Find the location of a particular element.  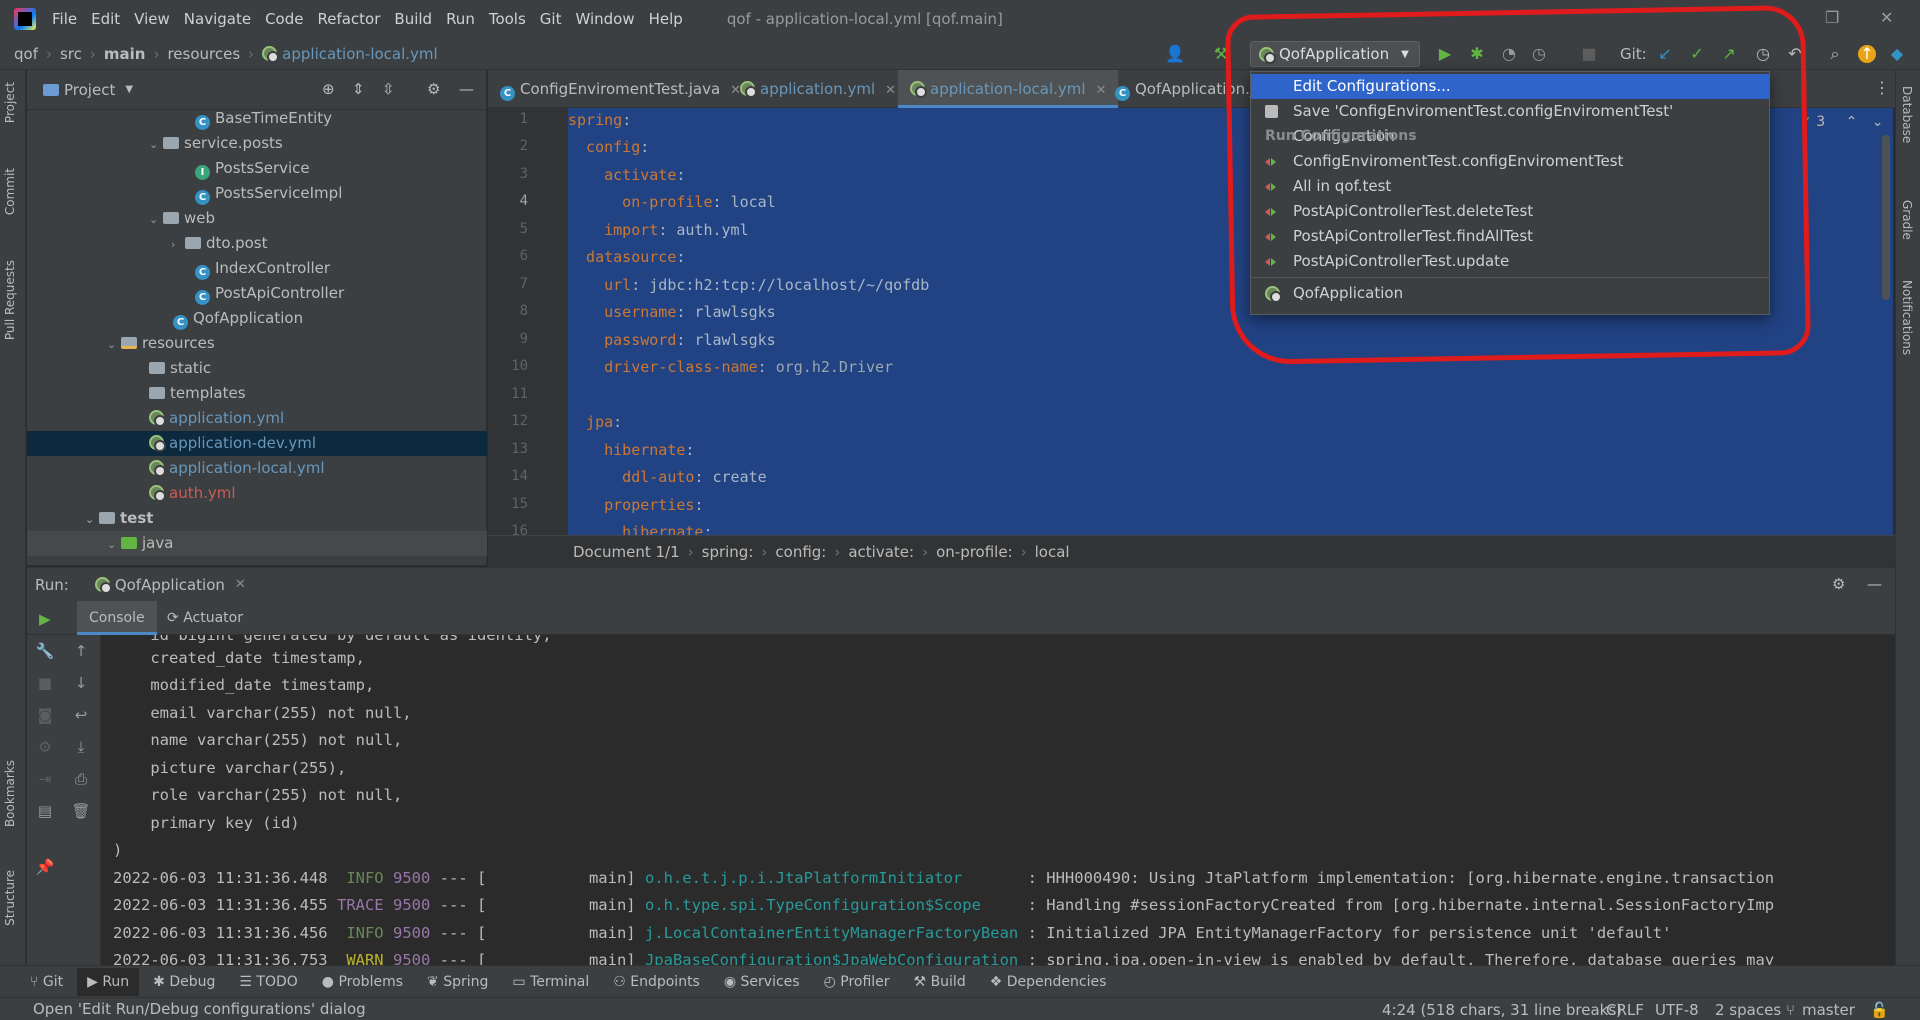

tool-tab-spring: ❦ Spring is located at coordinates (457, 982).